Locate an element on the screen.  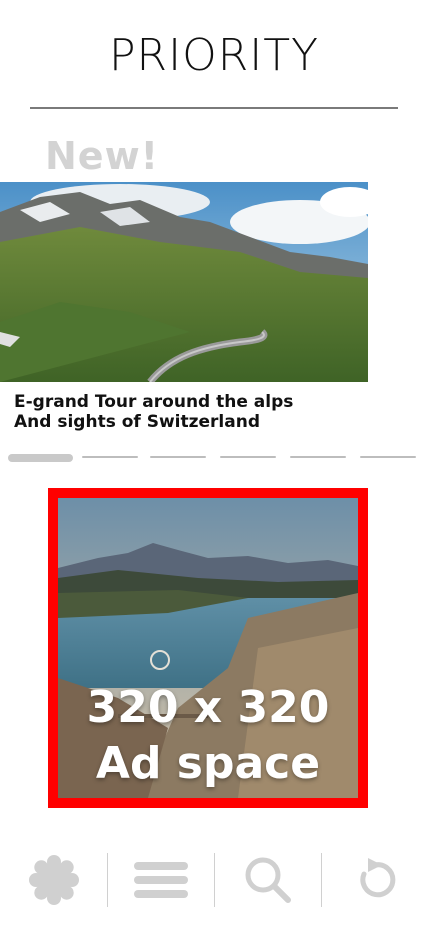
brand-logo: PRIORITY is located at coordinates (214, 55).